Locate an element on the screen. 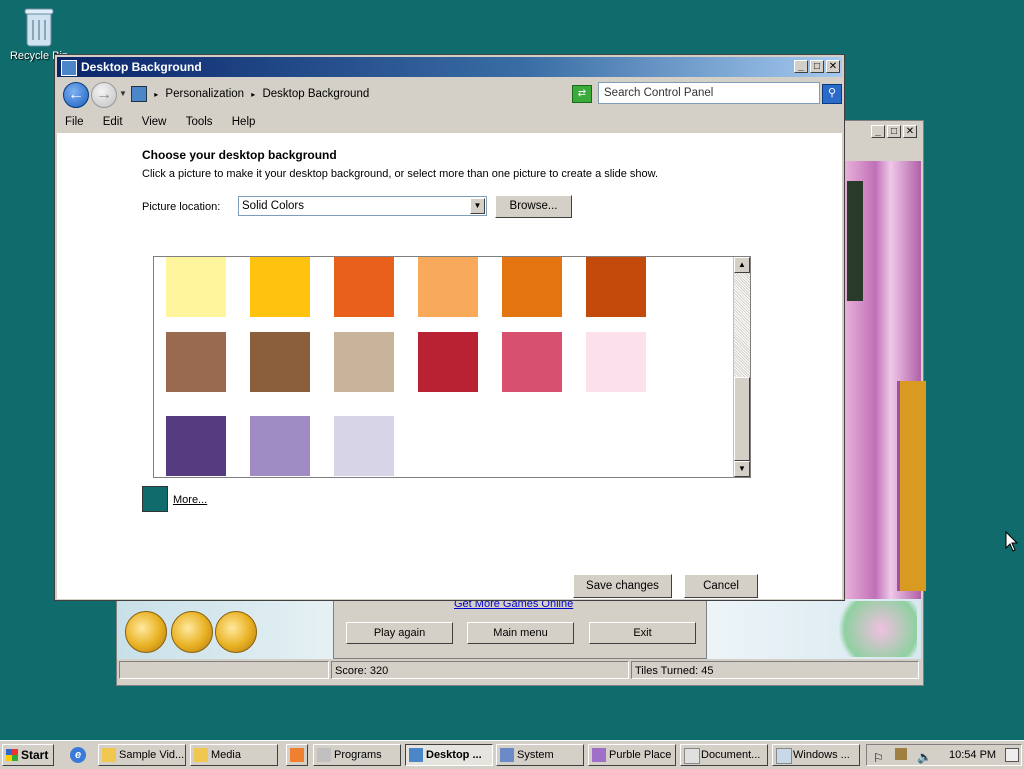 The height and width of the screenshot is (769, 1024). breadcrumb-chevron-icon: ▸ is located at coordinates (156, 94).